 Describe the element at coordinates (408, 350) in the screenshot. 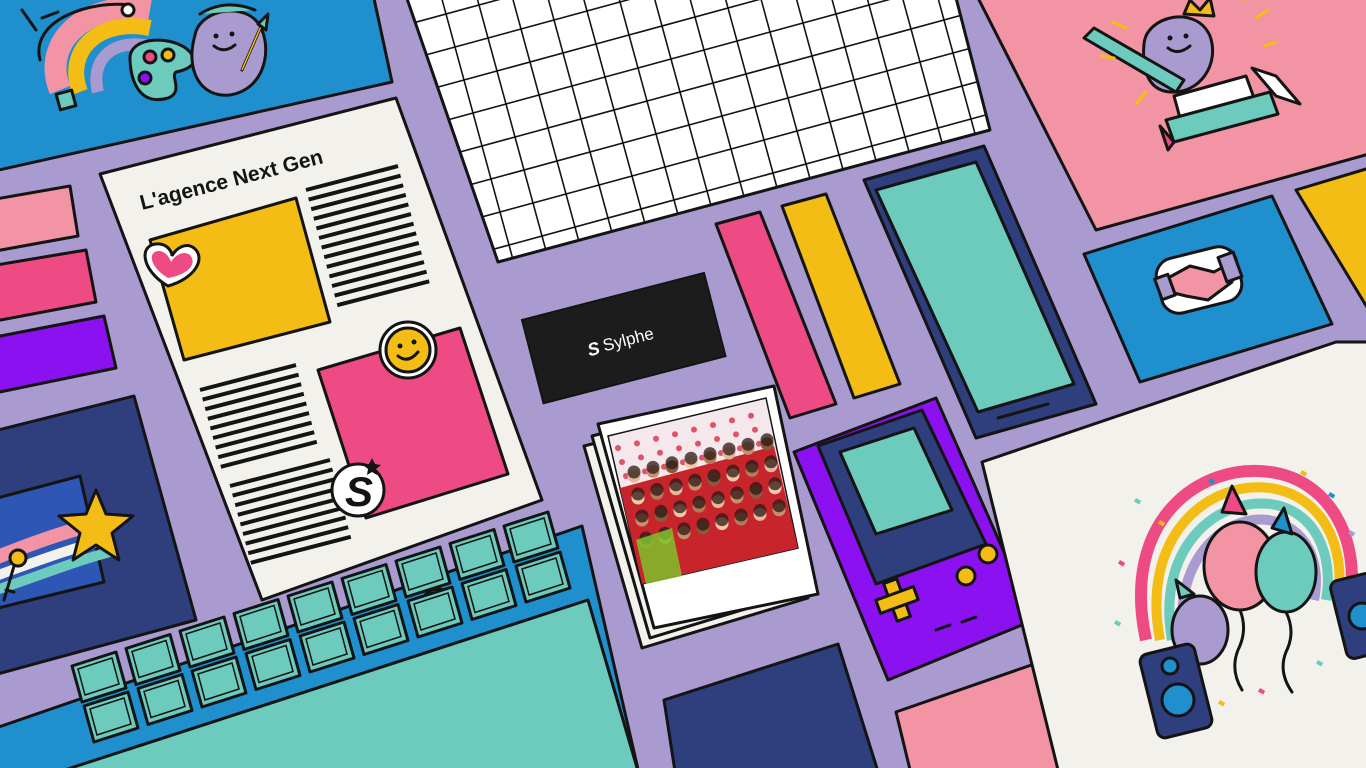

I see `smiley-icon` at that location.